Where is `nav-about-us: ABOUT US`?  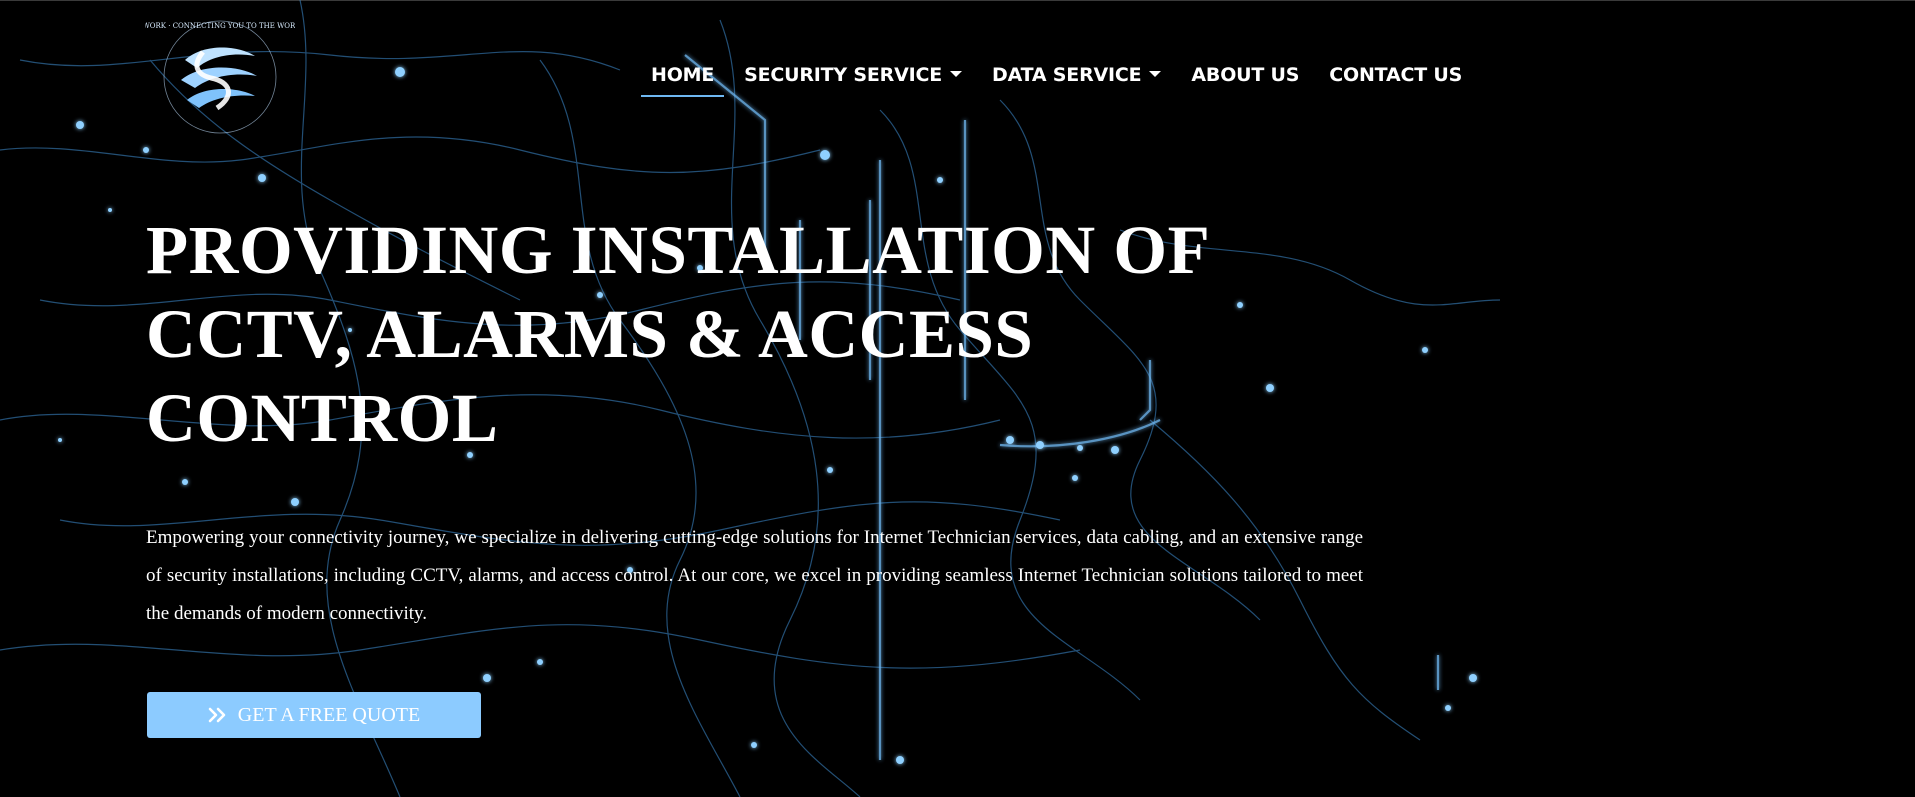 nav-about-us: ABOUT US is located at coordinates (1245, 77).